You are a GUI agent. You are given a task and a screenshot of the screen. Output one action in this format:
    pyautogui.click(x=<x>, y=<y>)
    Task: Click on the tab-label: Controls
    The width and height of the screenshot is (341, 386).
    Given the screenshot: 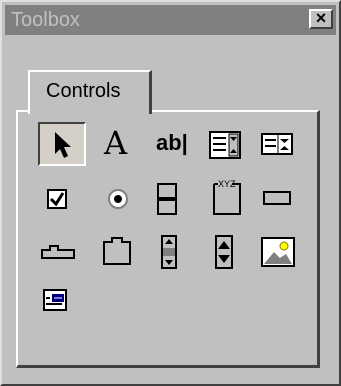 What is the action you would take?
    pyautogui.click(x=83, y=91)
    